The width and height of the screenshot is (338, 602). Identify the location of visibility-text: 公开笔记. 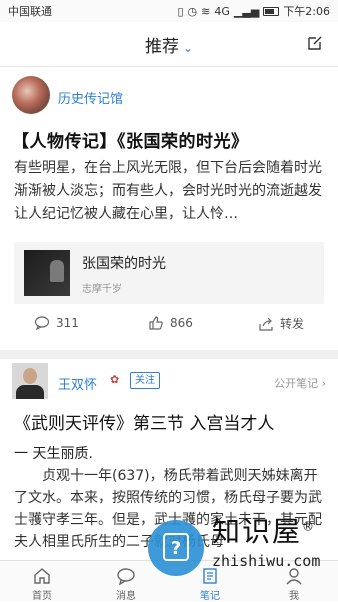
(296, 383).